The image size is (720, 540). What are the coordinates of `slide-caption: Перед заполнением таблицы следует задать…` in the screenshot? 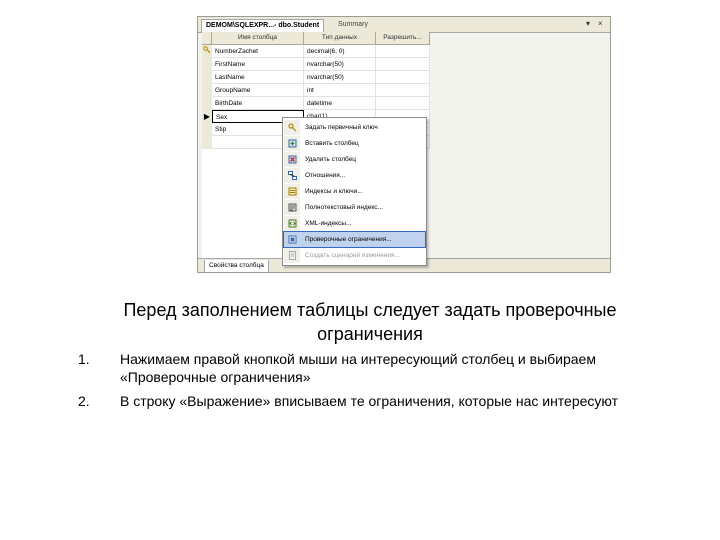 It's located at (370, 322).